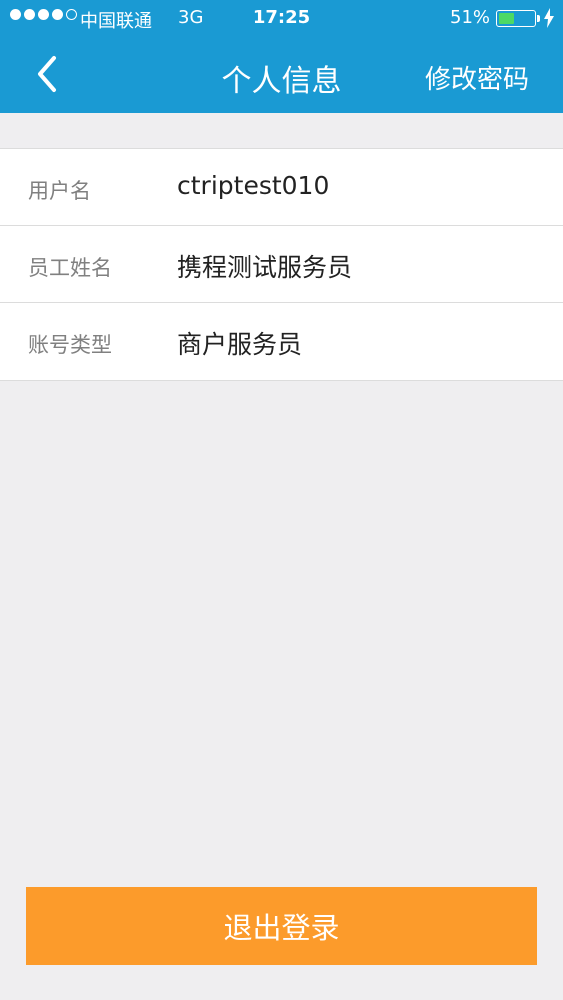  I want to click on employee-name-label: 员工姓名, so click(70, 268).